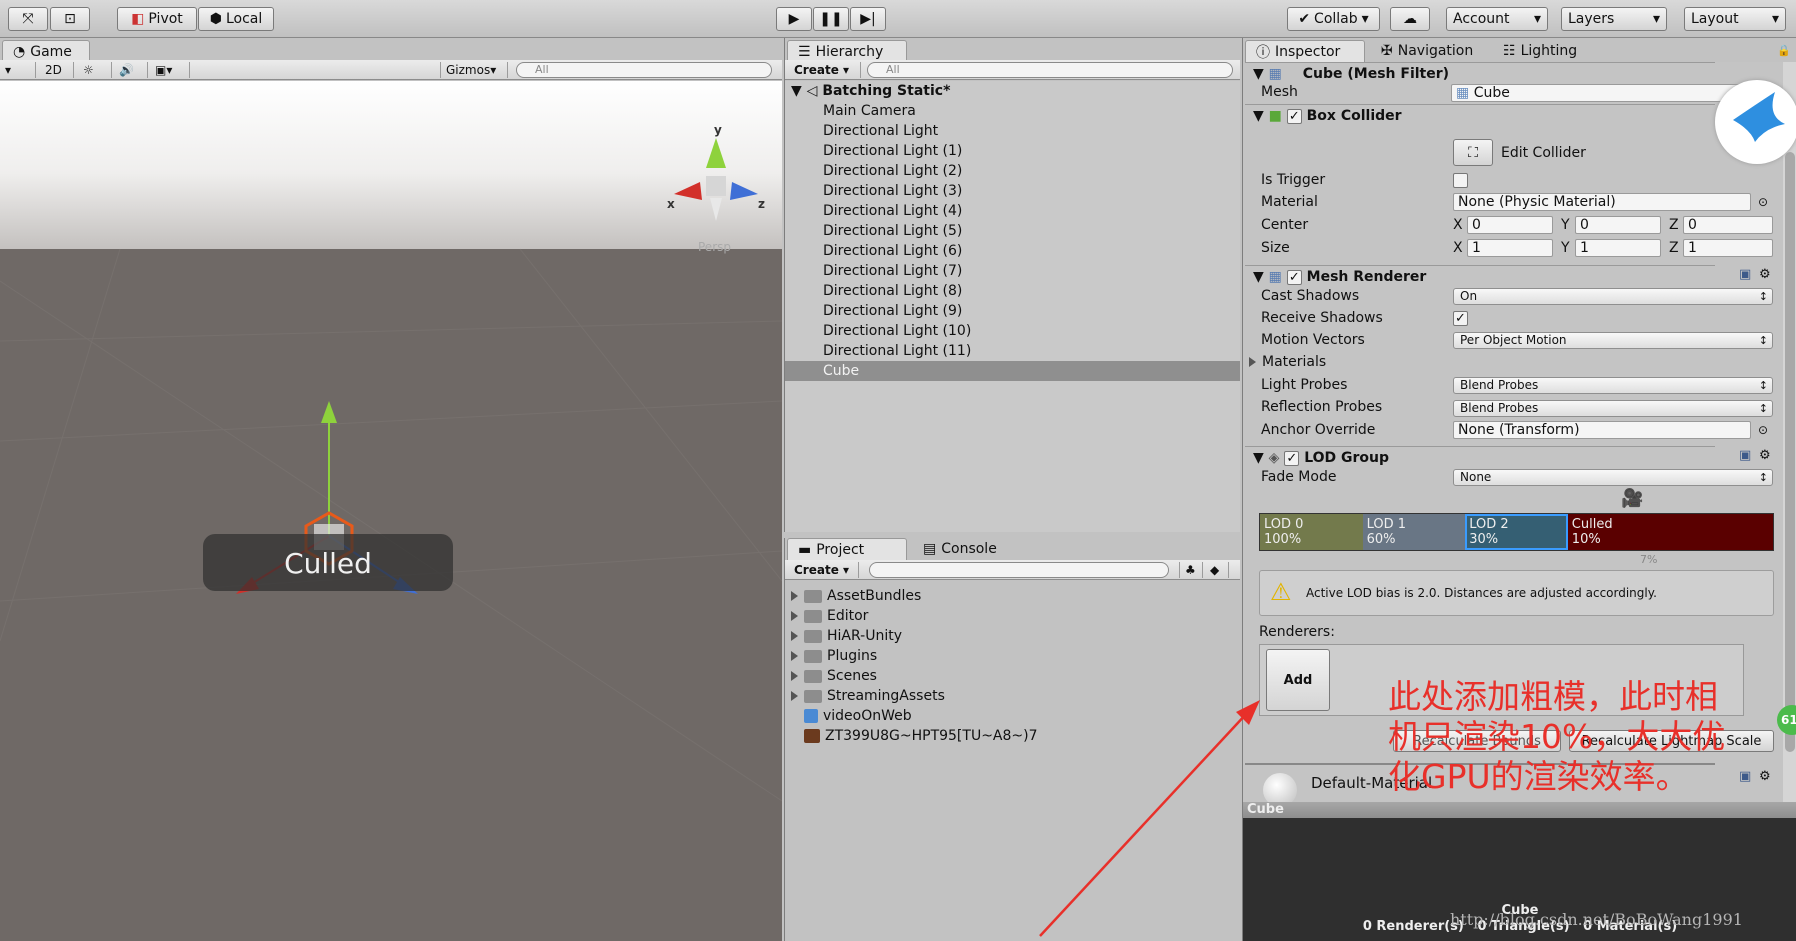 This screenshot has height=941, width=1796. What do you see at coordinates (1149, 818) in the screenshot?
I see `annotation-arrow` at bounding box center [1149, 818].